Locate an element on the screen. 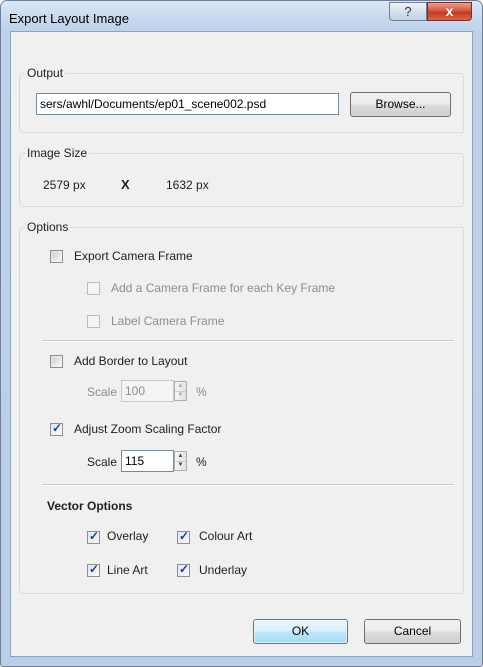 This screenshot has width=483, height=667. close-button: x is located at coordinates (449, 11).